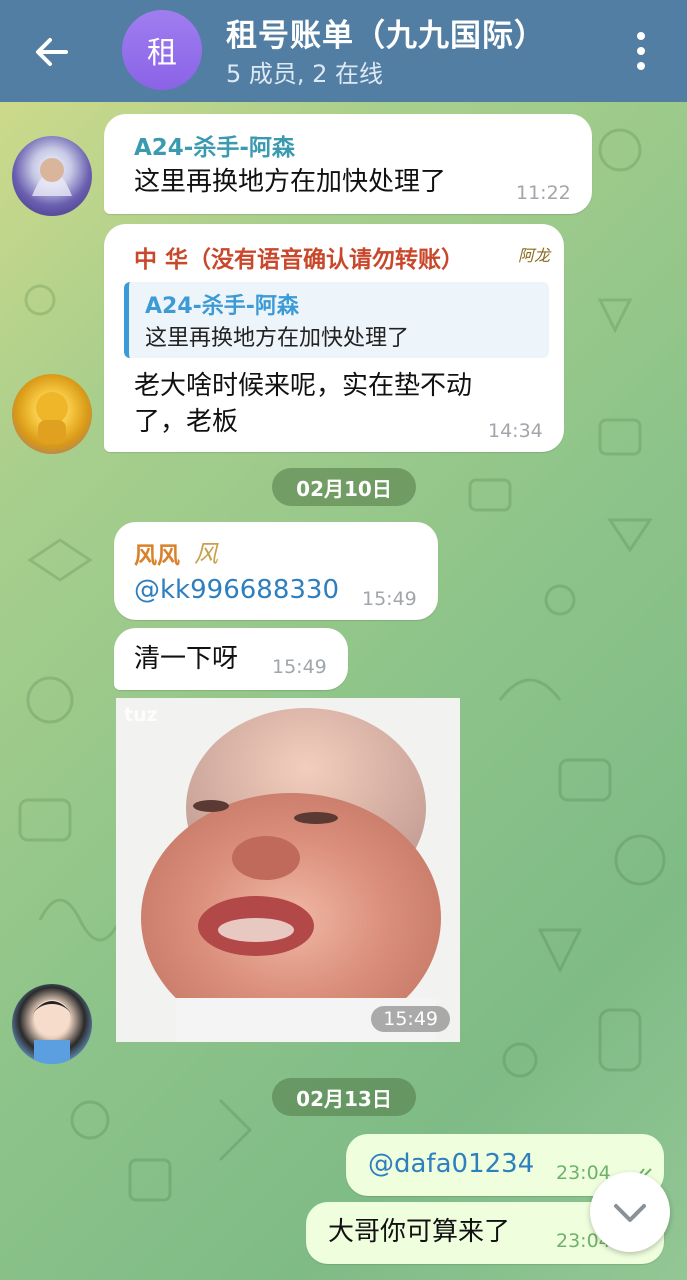  Describe the element at coordinates (348, 164) in the screenshot. I see `message-bubble: A24-杀手-阿森 这里再换地方在加快处理了 11:22` at that location.